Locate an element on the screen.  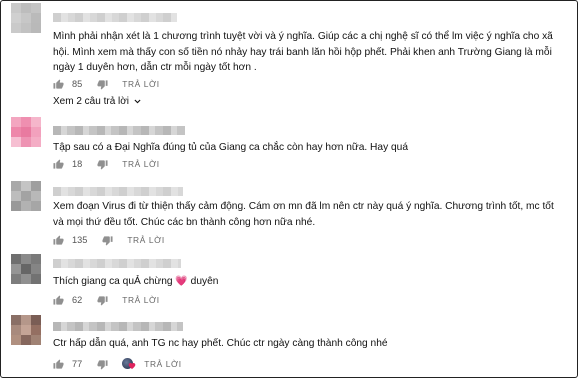
comment-actions: 77 TRẢ LỜI is located at coordinates (117, 364).